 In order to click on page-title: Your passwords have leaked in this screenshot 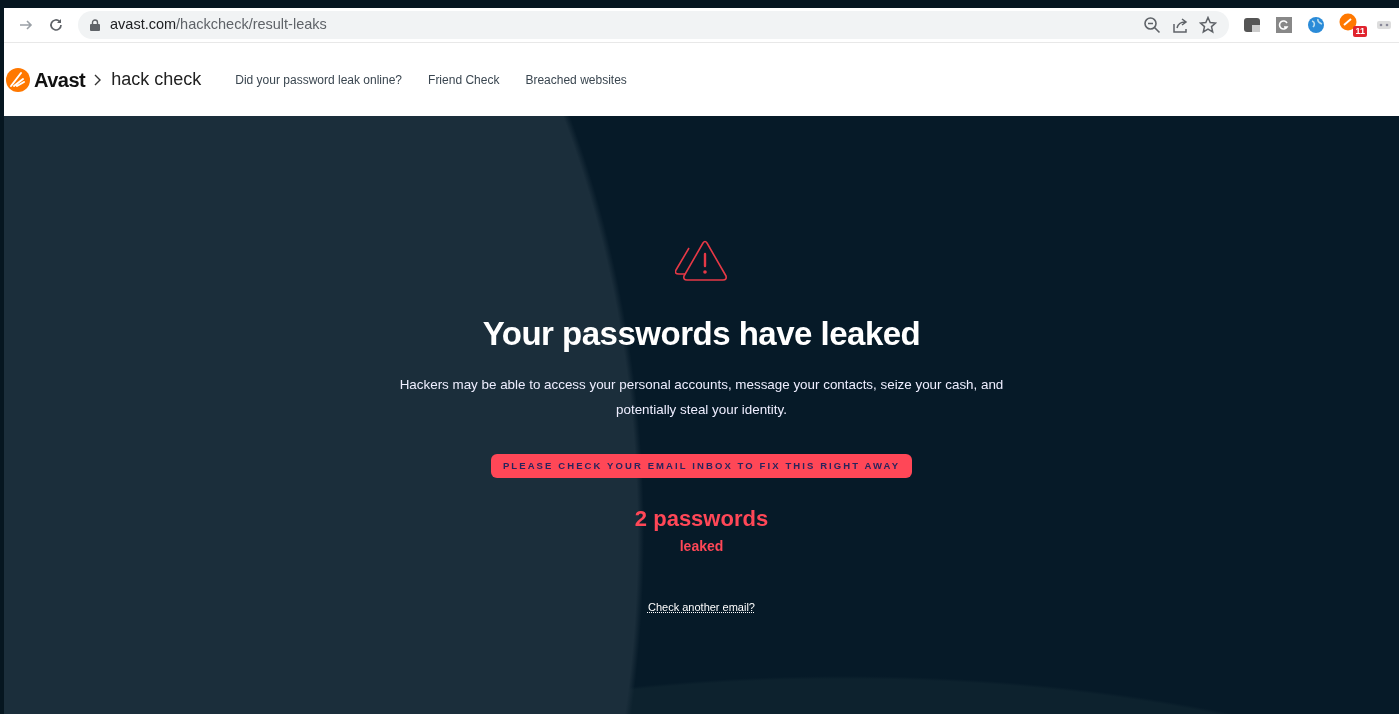, I will do `click(701, 334)`.